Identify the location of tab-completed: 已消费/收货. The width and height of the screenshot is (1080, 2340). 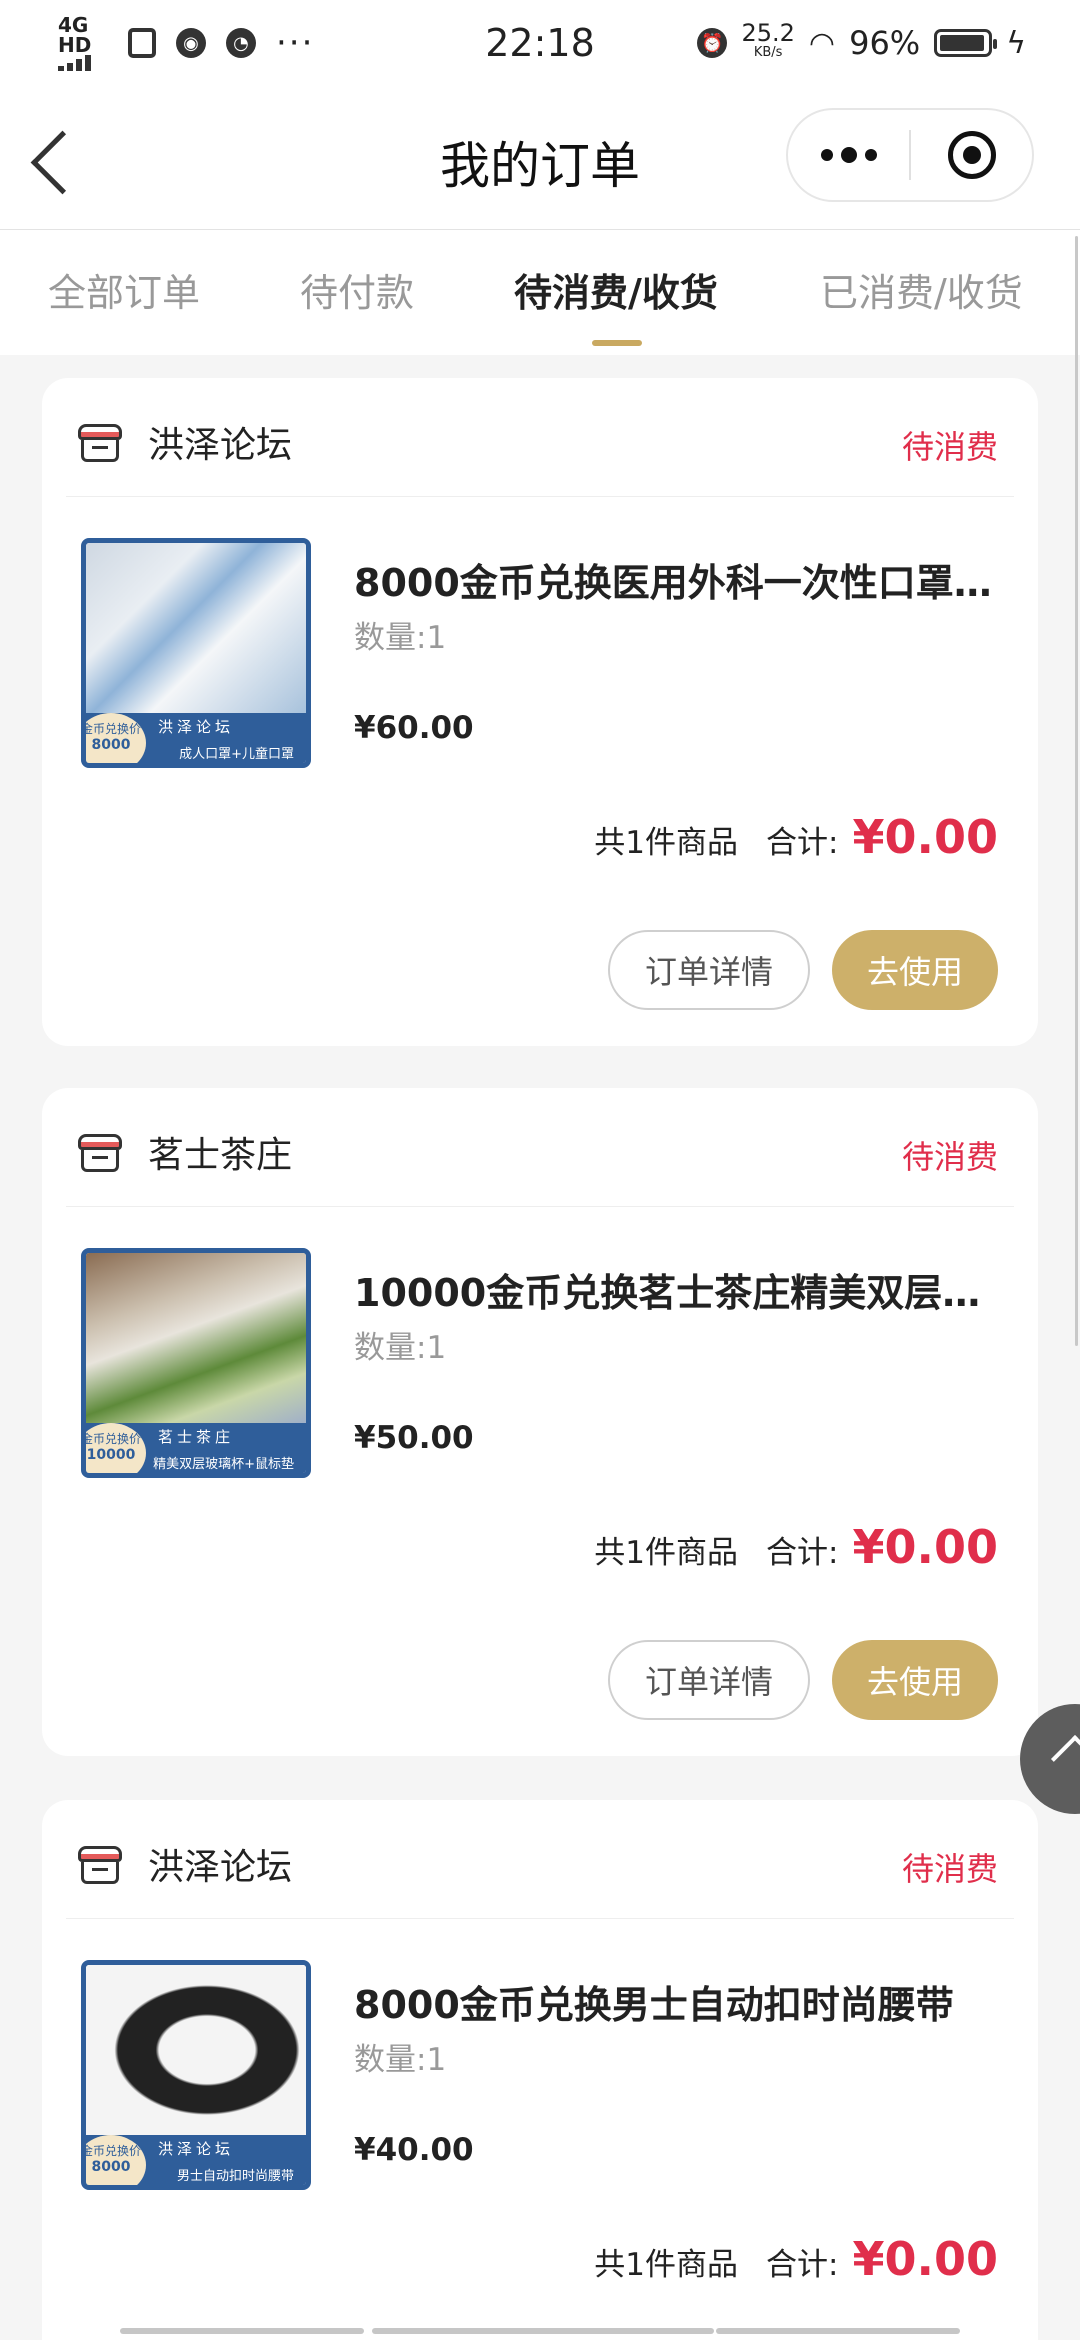
(921, 289).